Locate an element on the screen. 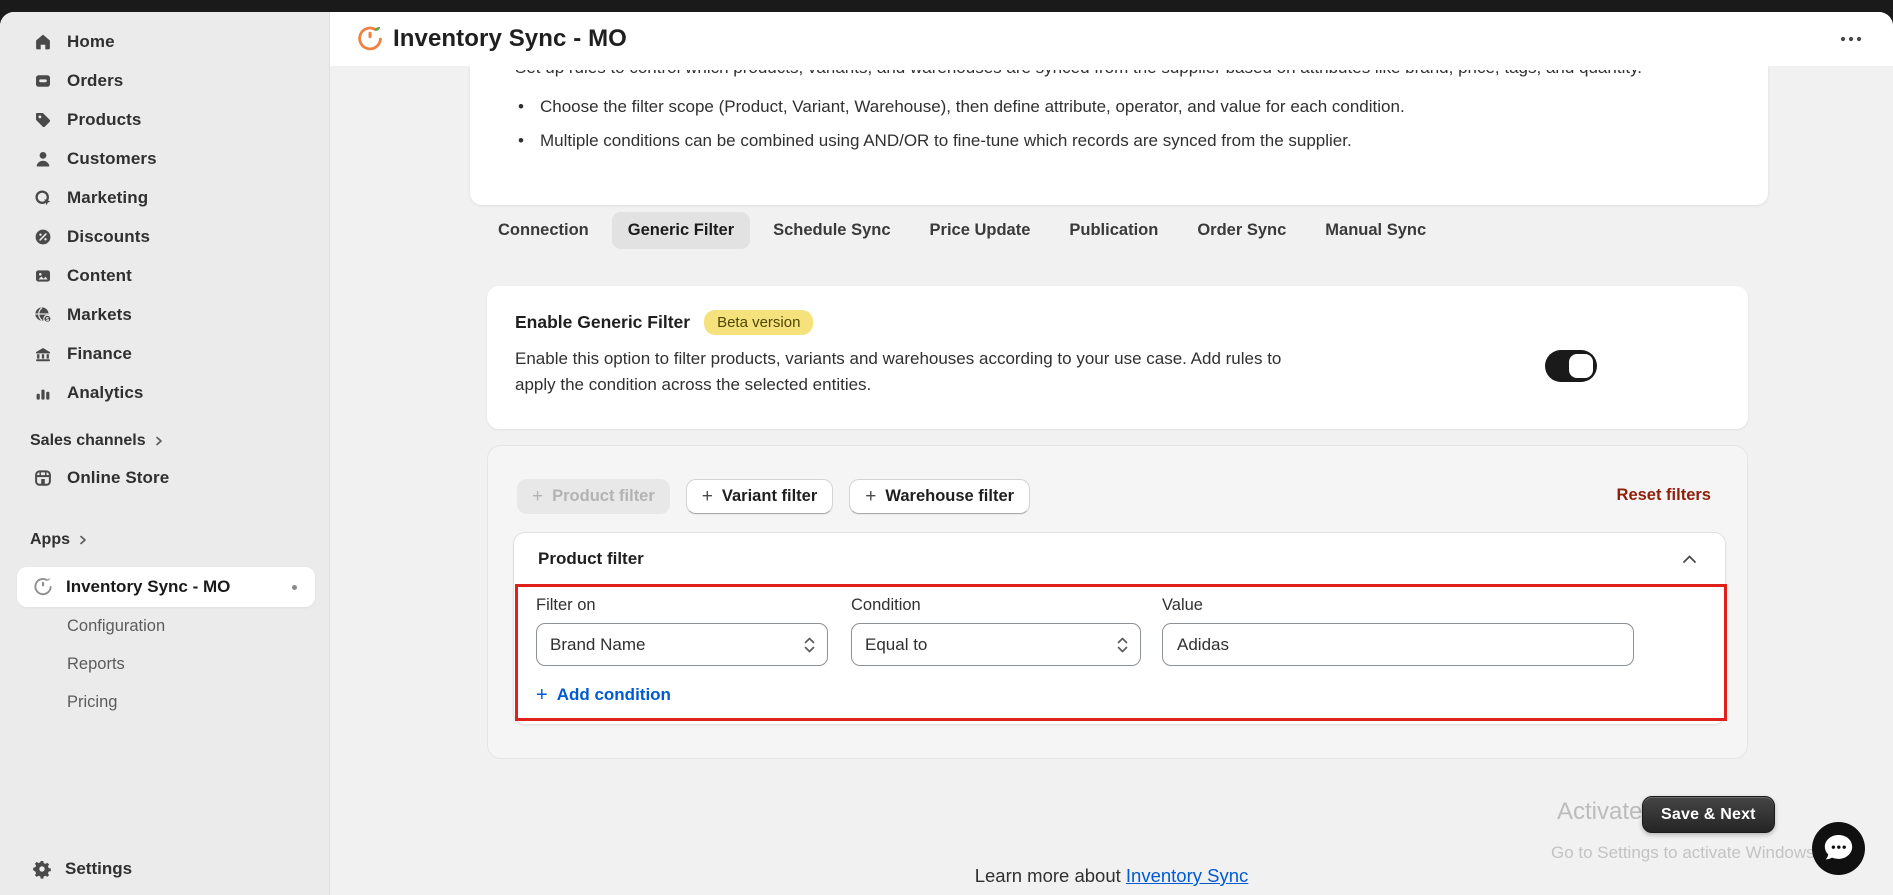 The width and height of the screenshot is (1893, 895). condition-label: Condition is located at coordinates (886, 605).